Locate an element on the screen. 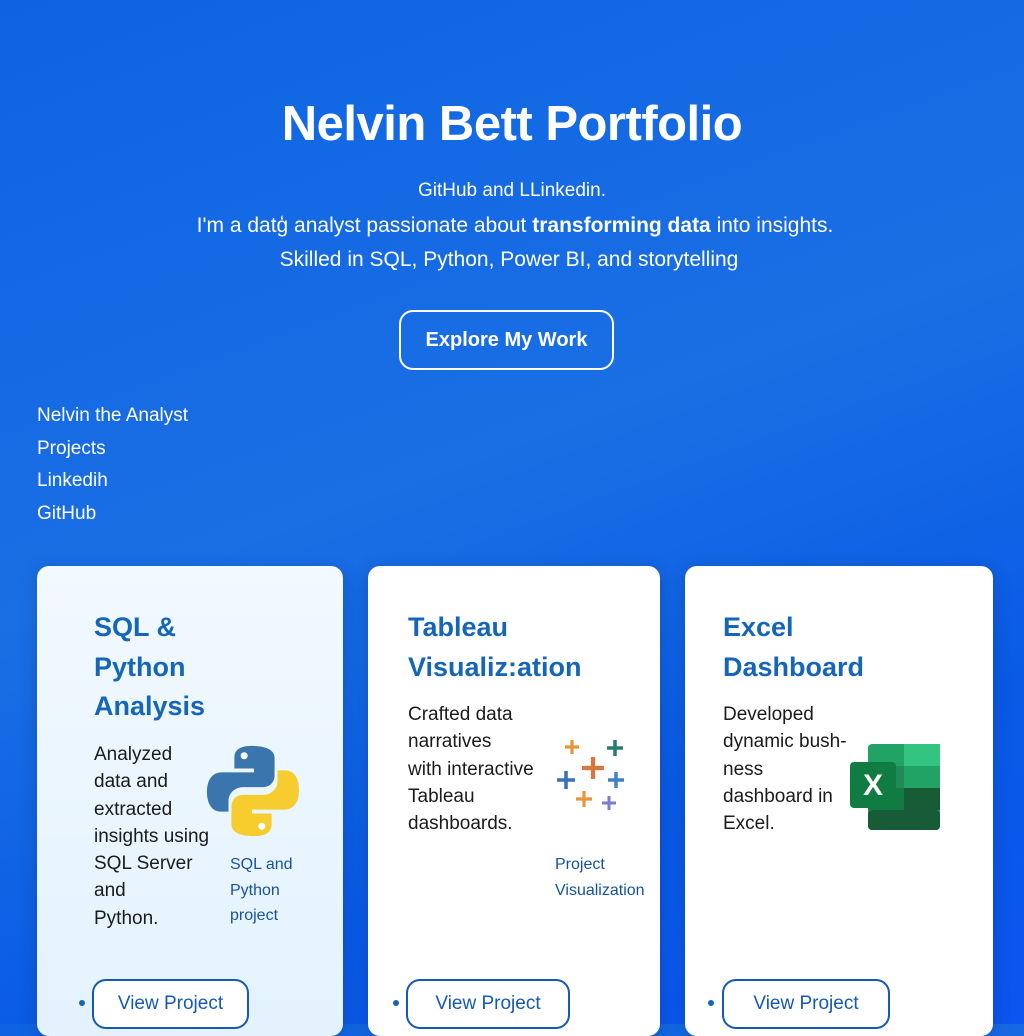 This screenshot has width=1024, height=1036. card-title-line: Excel is located at coordinates (758, 627).